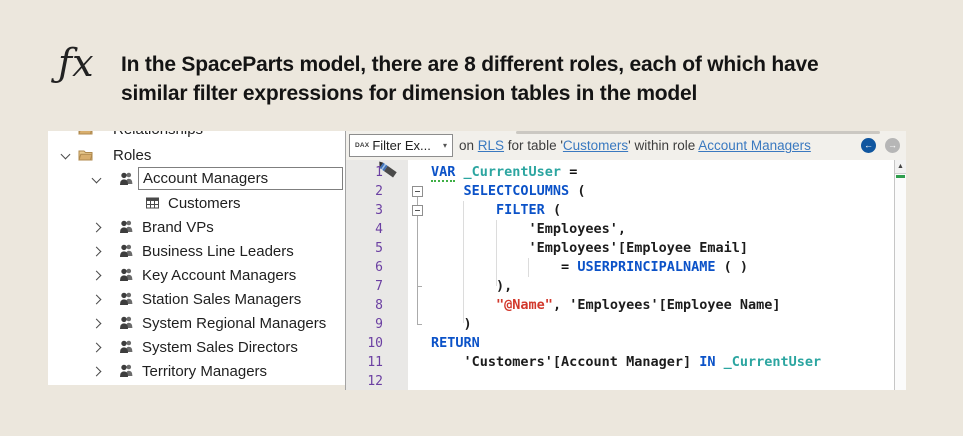 This screenshot has height=436, width=963. I want to click on scroll-position-marker, so click(900, 176).